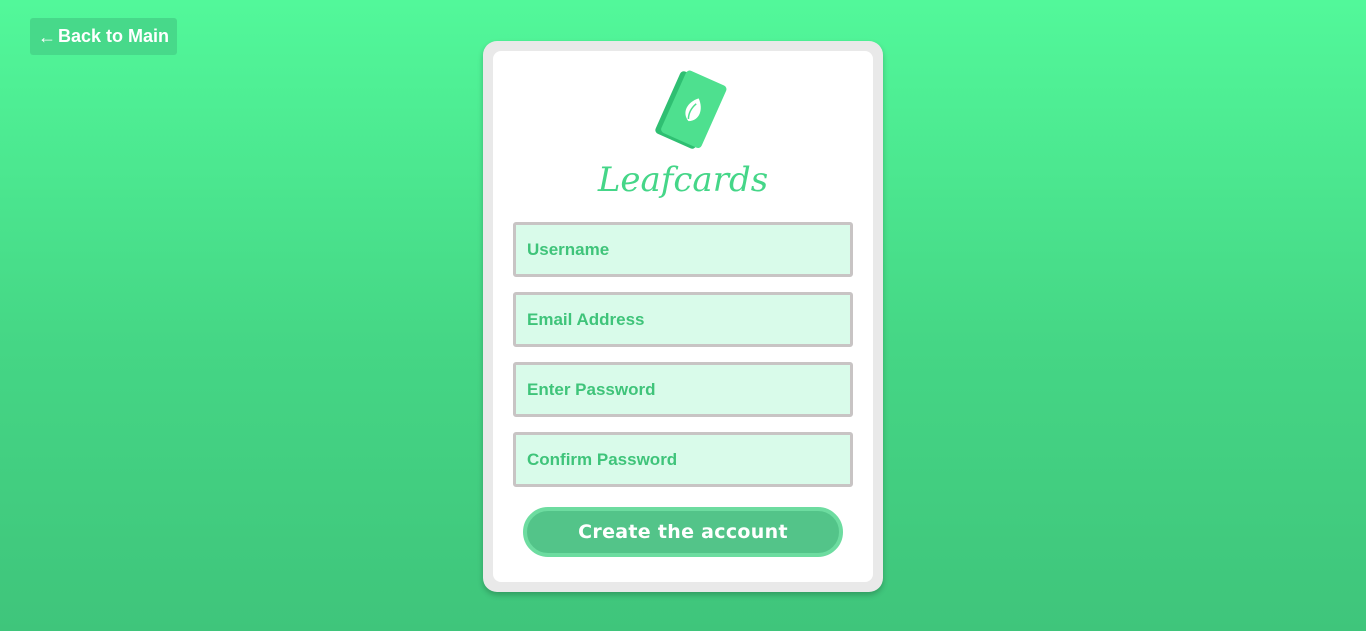  I want to click on password-field: Enter Password, so click(683, 389).